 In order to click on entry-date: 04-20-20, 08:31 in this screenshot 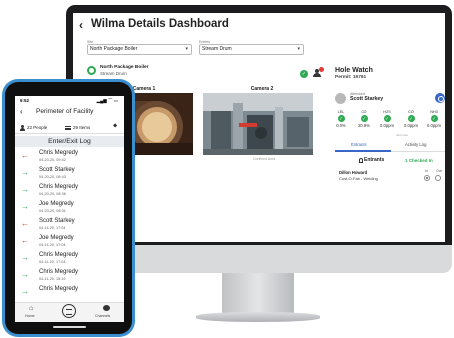, I will do `click(52, 211)`.